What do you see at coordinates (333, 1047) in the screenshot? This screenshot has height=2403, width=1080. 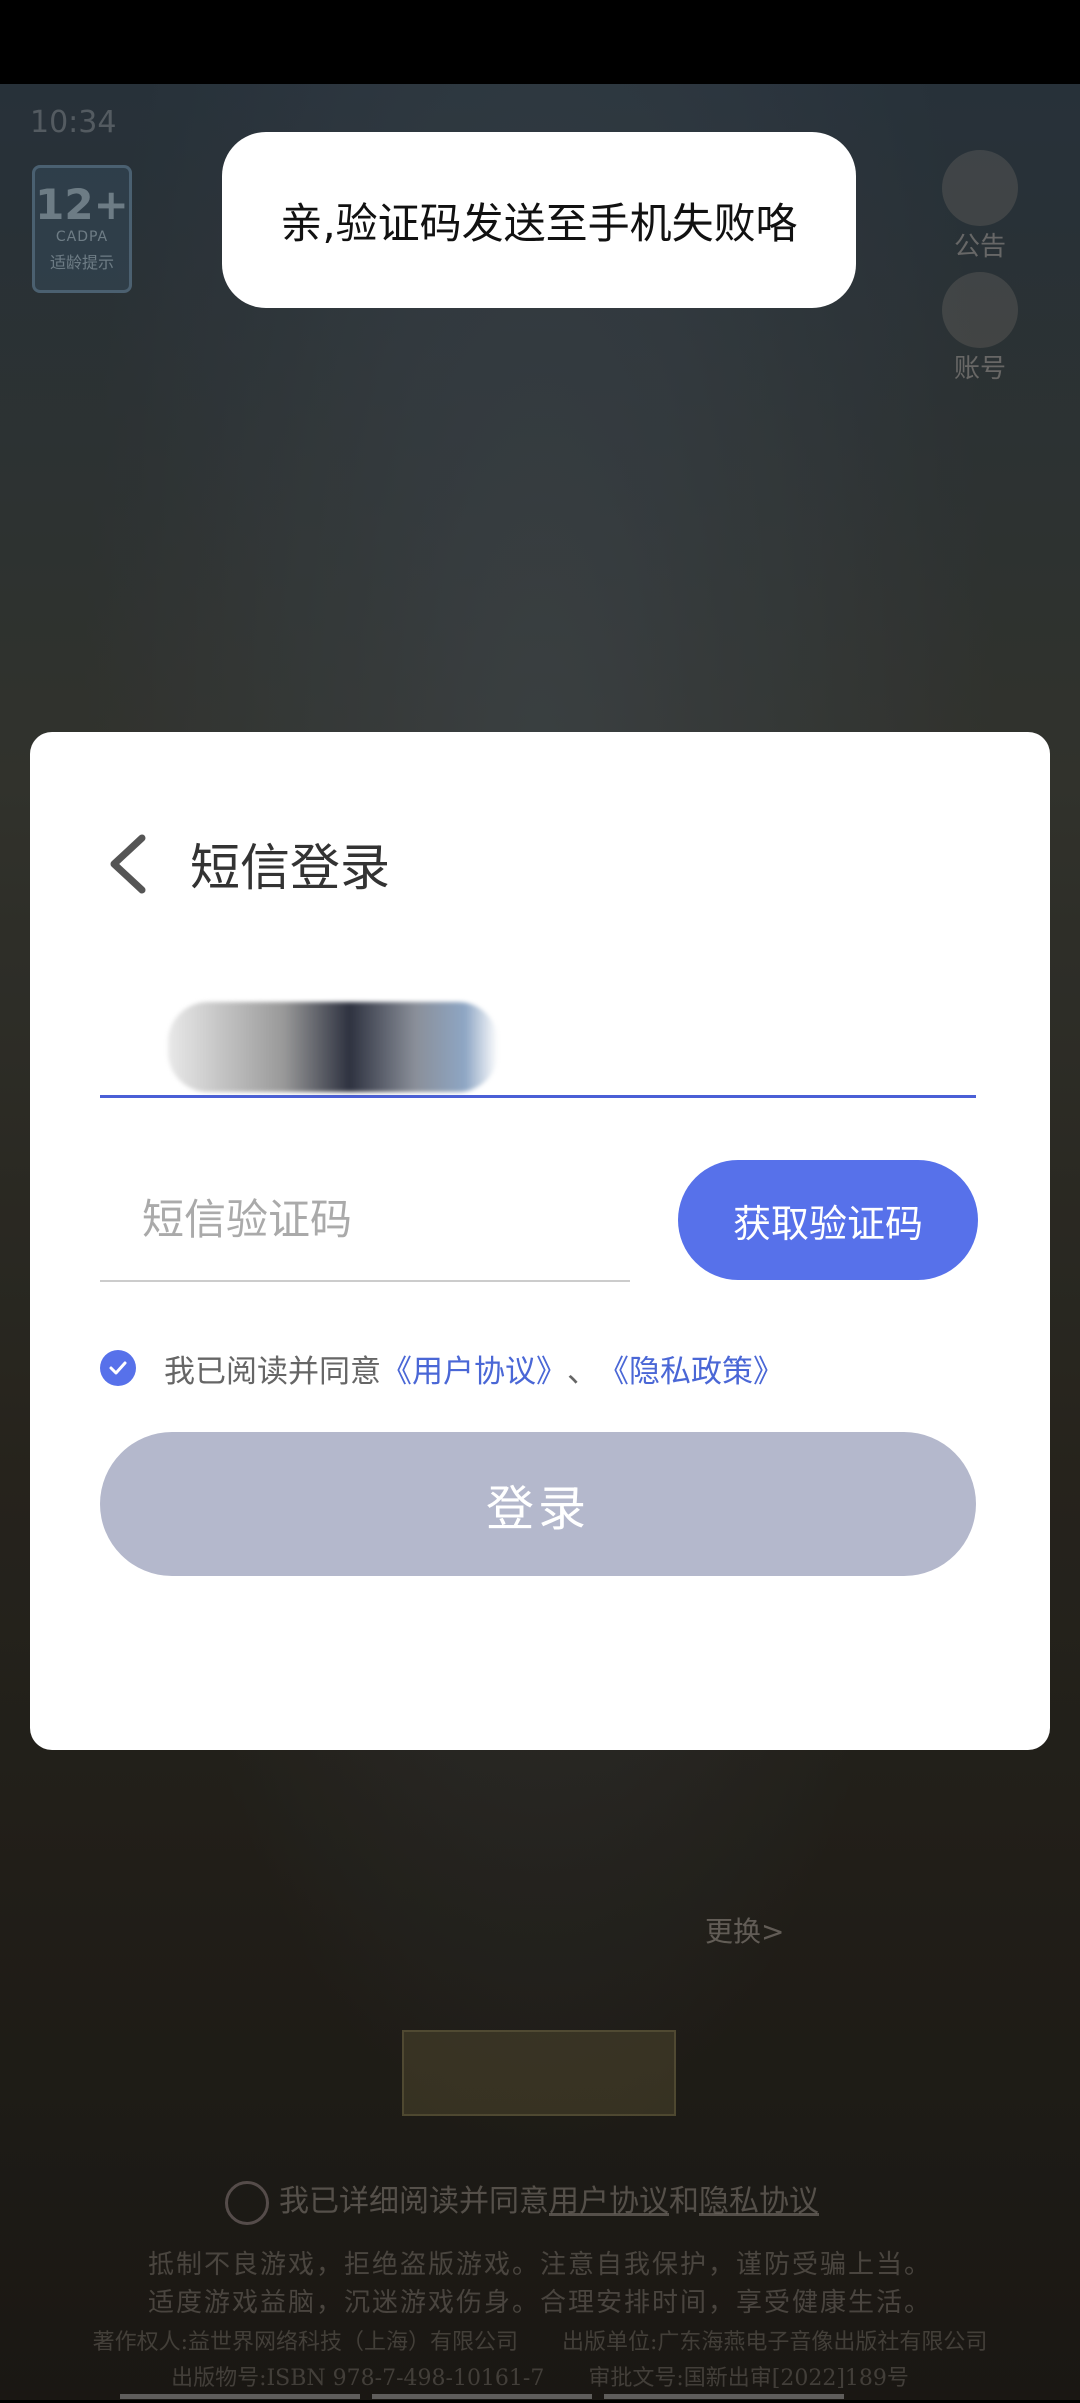 I see `redacted-phone-number` at bounding box center [333, 1047].